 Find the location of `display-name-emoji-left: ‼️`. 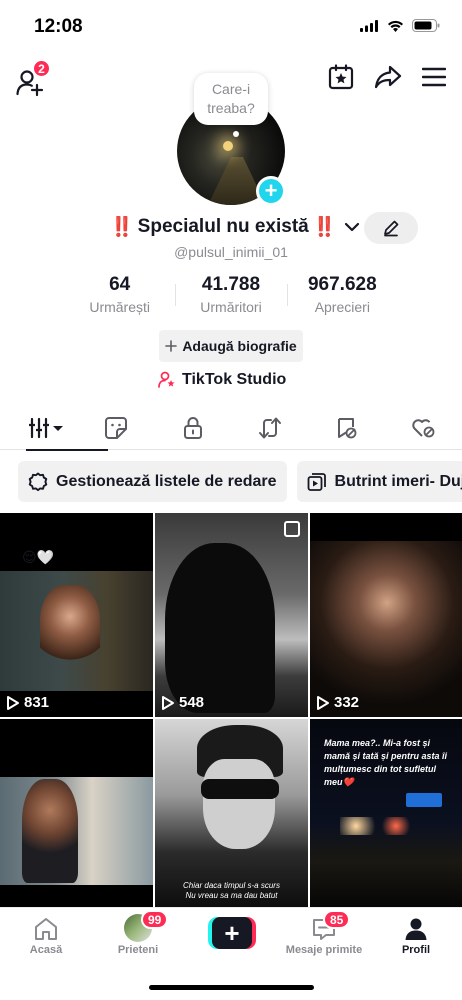

display-name-emoji-left: ‼️ is located at coordinates (122, 227).